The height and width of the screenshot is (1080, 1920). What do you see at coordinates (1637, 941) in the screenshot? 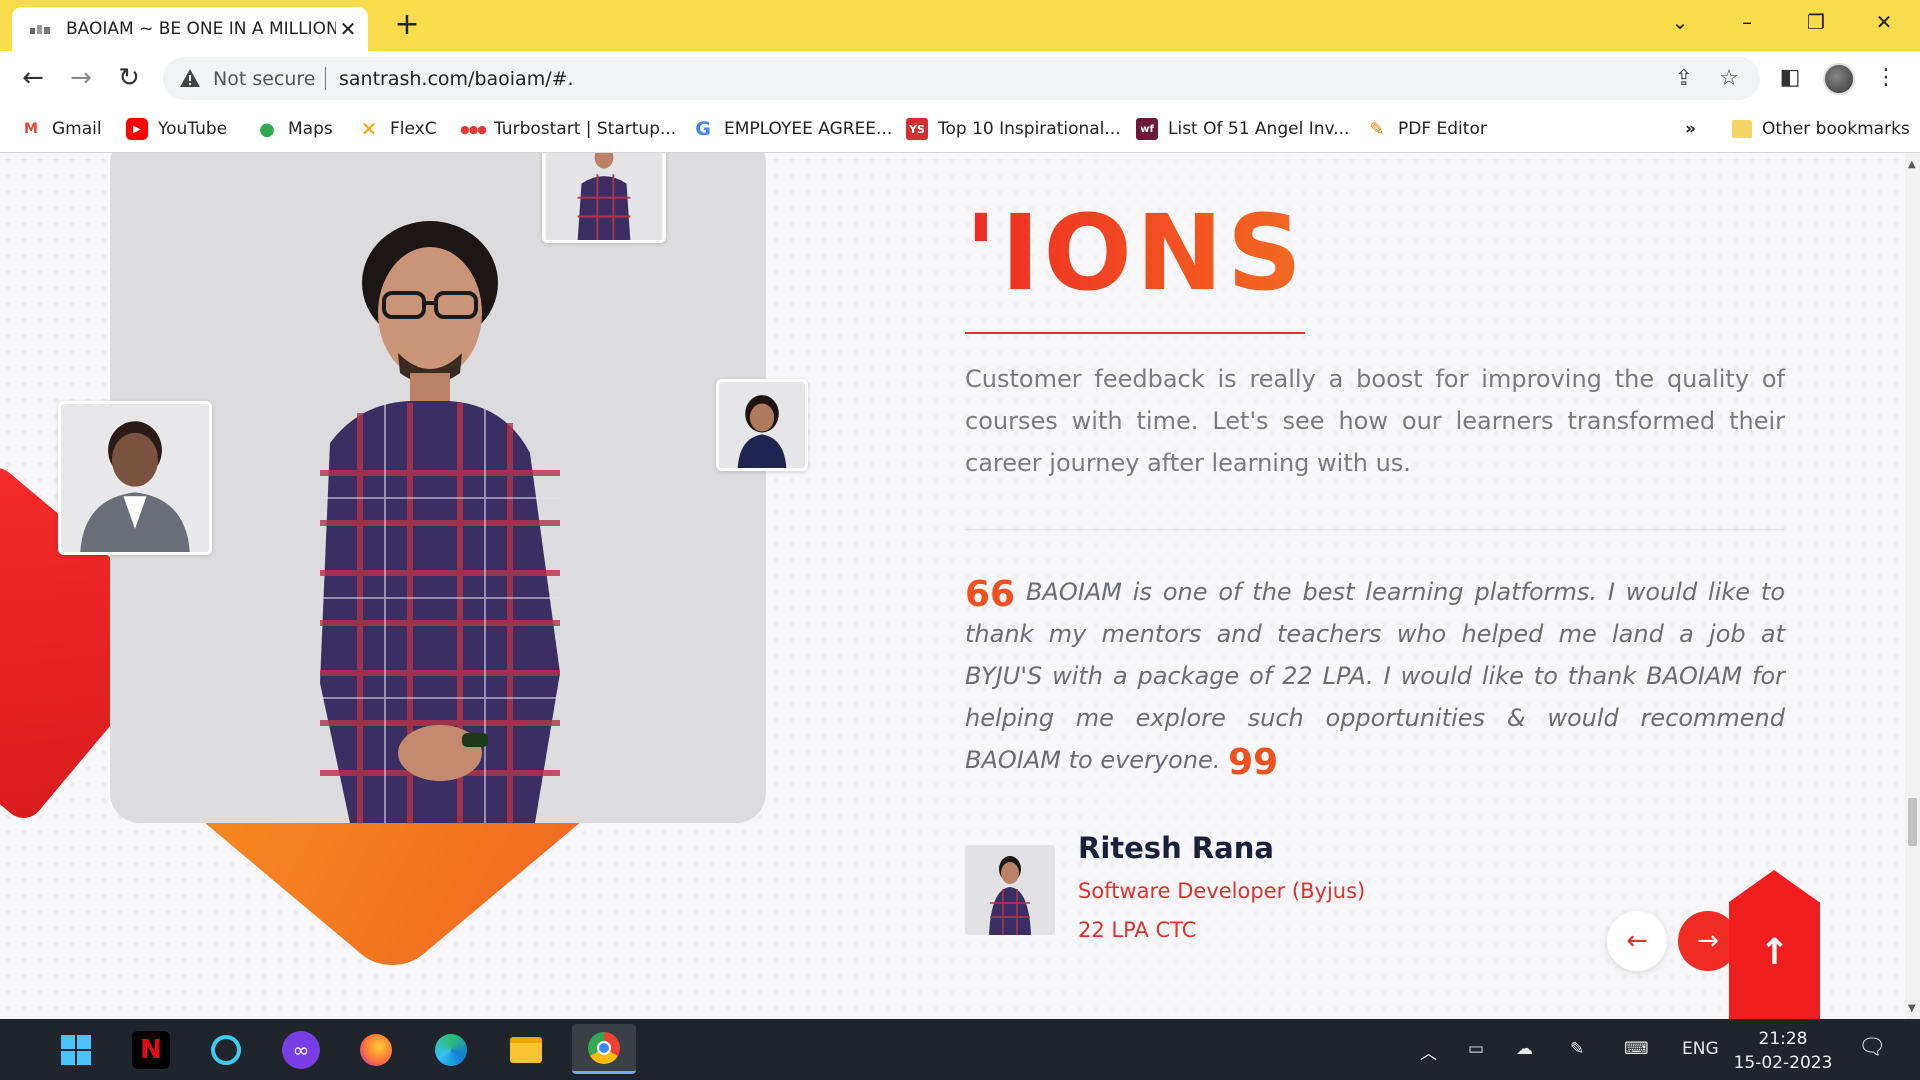
I see `previous-testimonial-button: ←` at bounding box center [1637, 941].